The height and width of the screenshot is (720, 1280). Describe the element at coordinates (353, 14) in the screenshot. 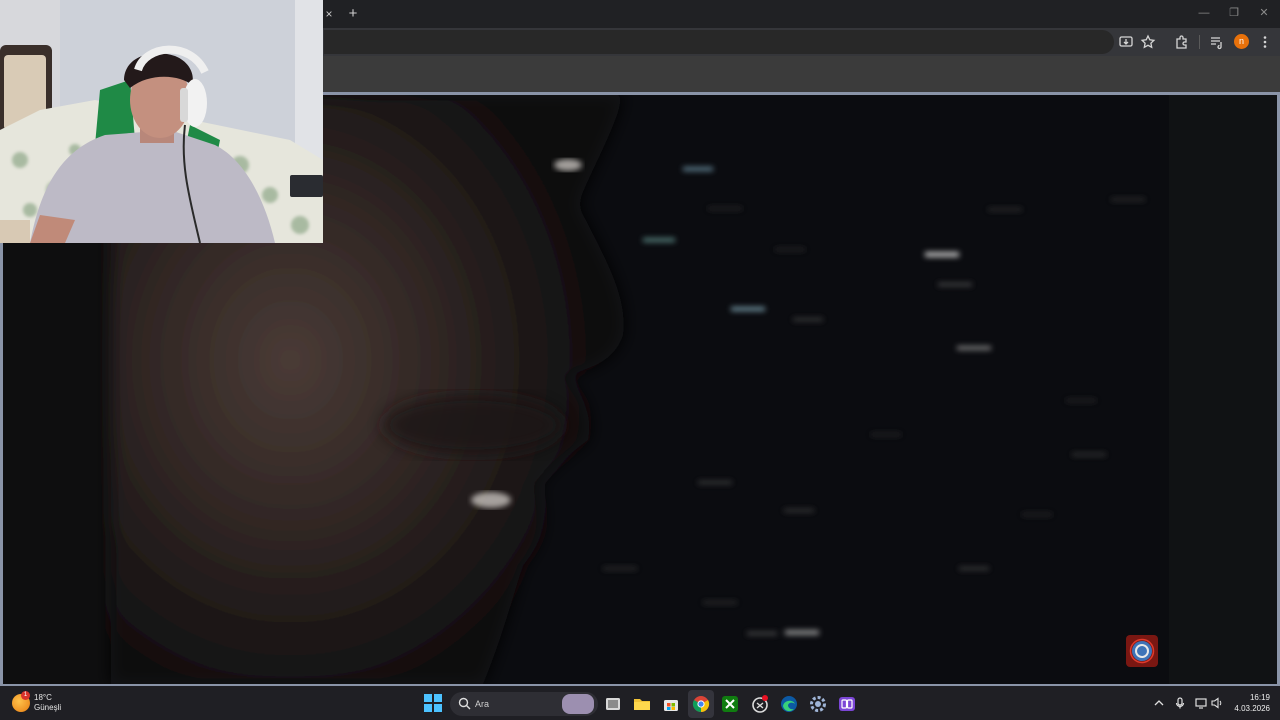

I see `new-tab-button: +` at that location.